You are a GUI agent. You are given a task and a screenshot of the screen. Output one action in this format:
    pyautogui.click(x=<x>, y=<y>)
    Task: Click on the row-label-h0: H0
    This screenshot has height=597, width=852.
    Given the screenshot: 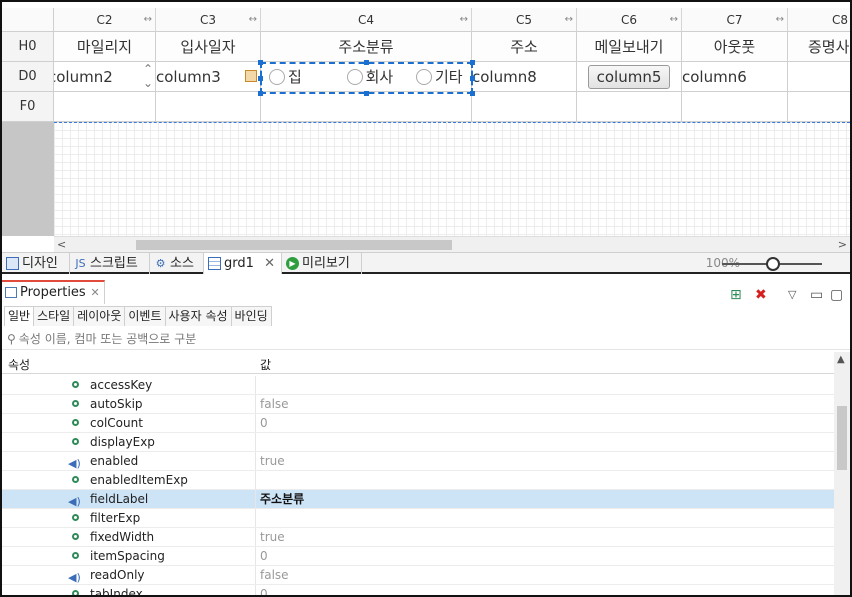 What is the action you would take?
    pyautogui.click(x=28, y=47)
    